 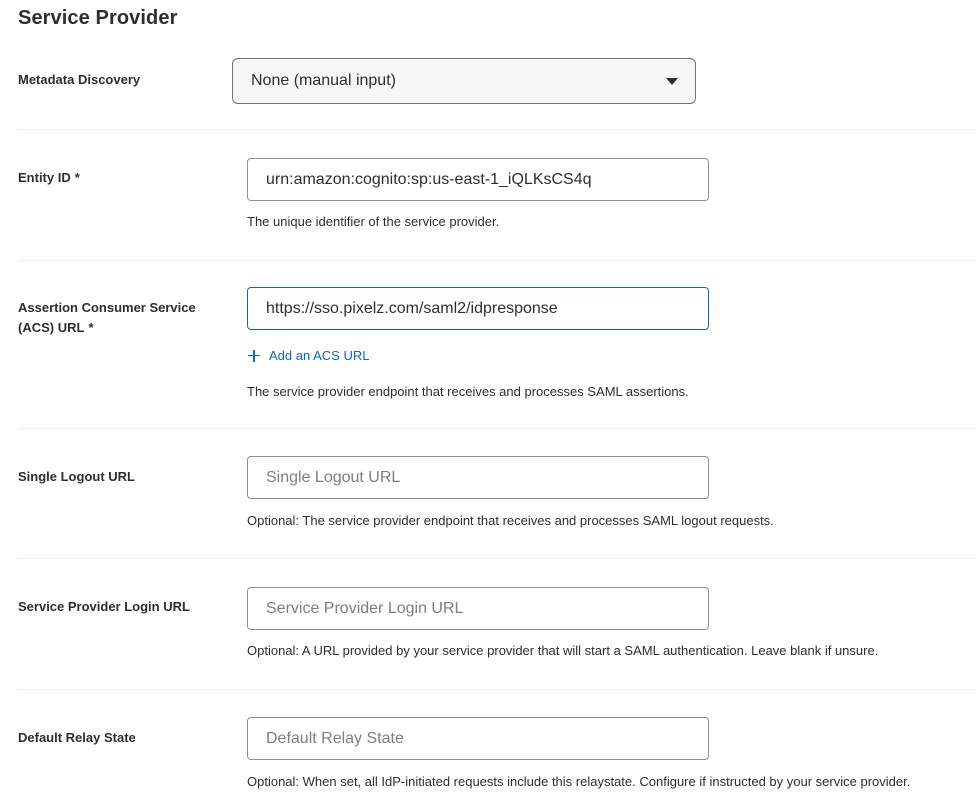 What do you see at coordinates (478, 179) in the screenshot?
I see `entity-id-input` at bounding box center [478, 179].